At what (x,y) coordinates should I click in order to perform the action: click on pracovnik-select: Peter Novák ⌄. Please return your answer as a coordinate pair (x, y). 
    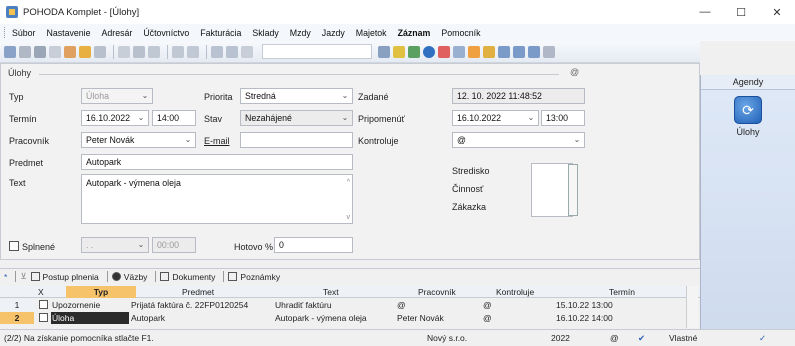
    Looking at the image, I should click on (138, 140).